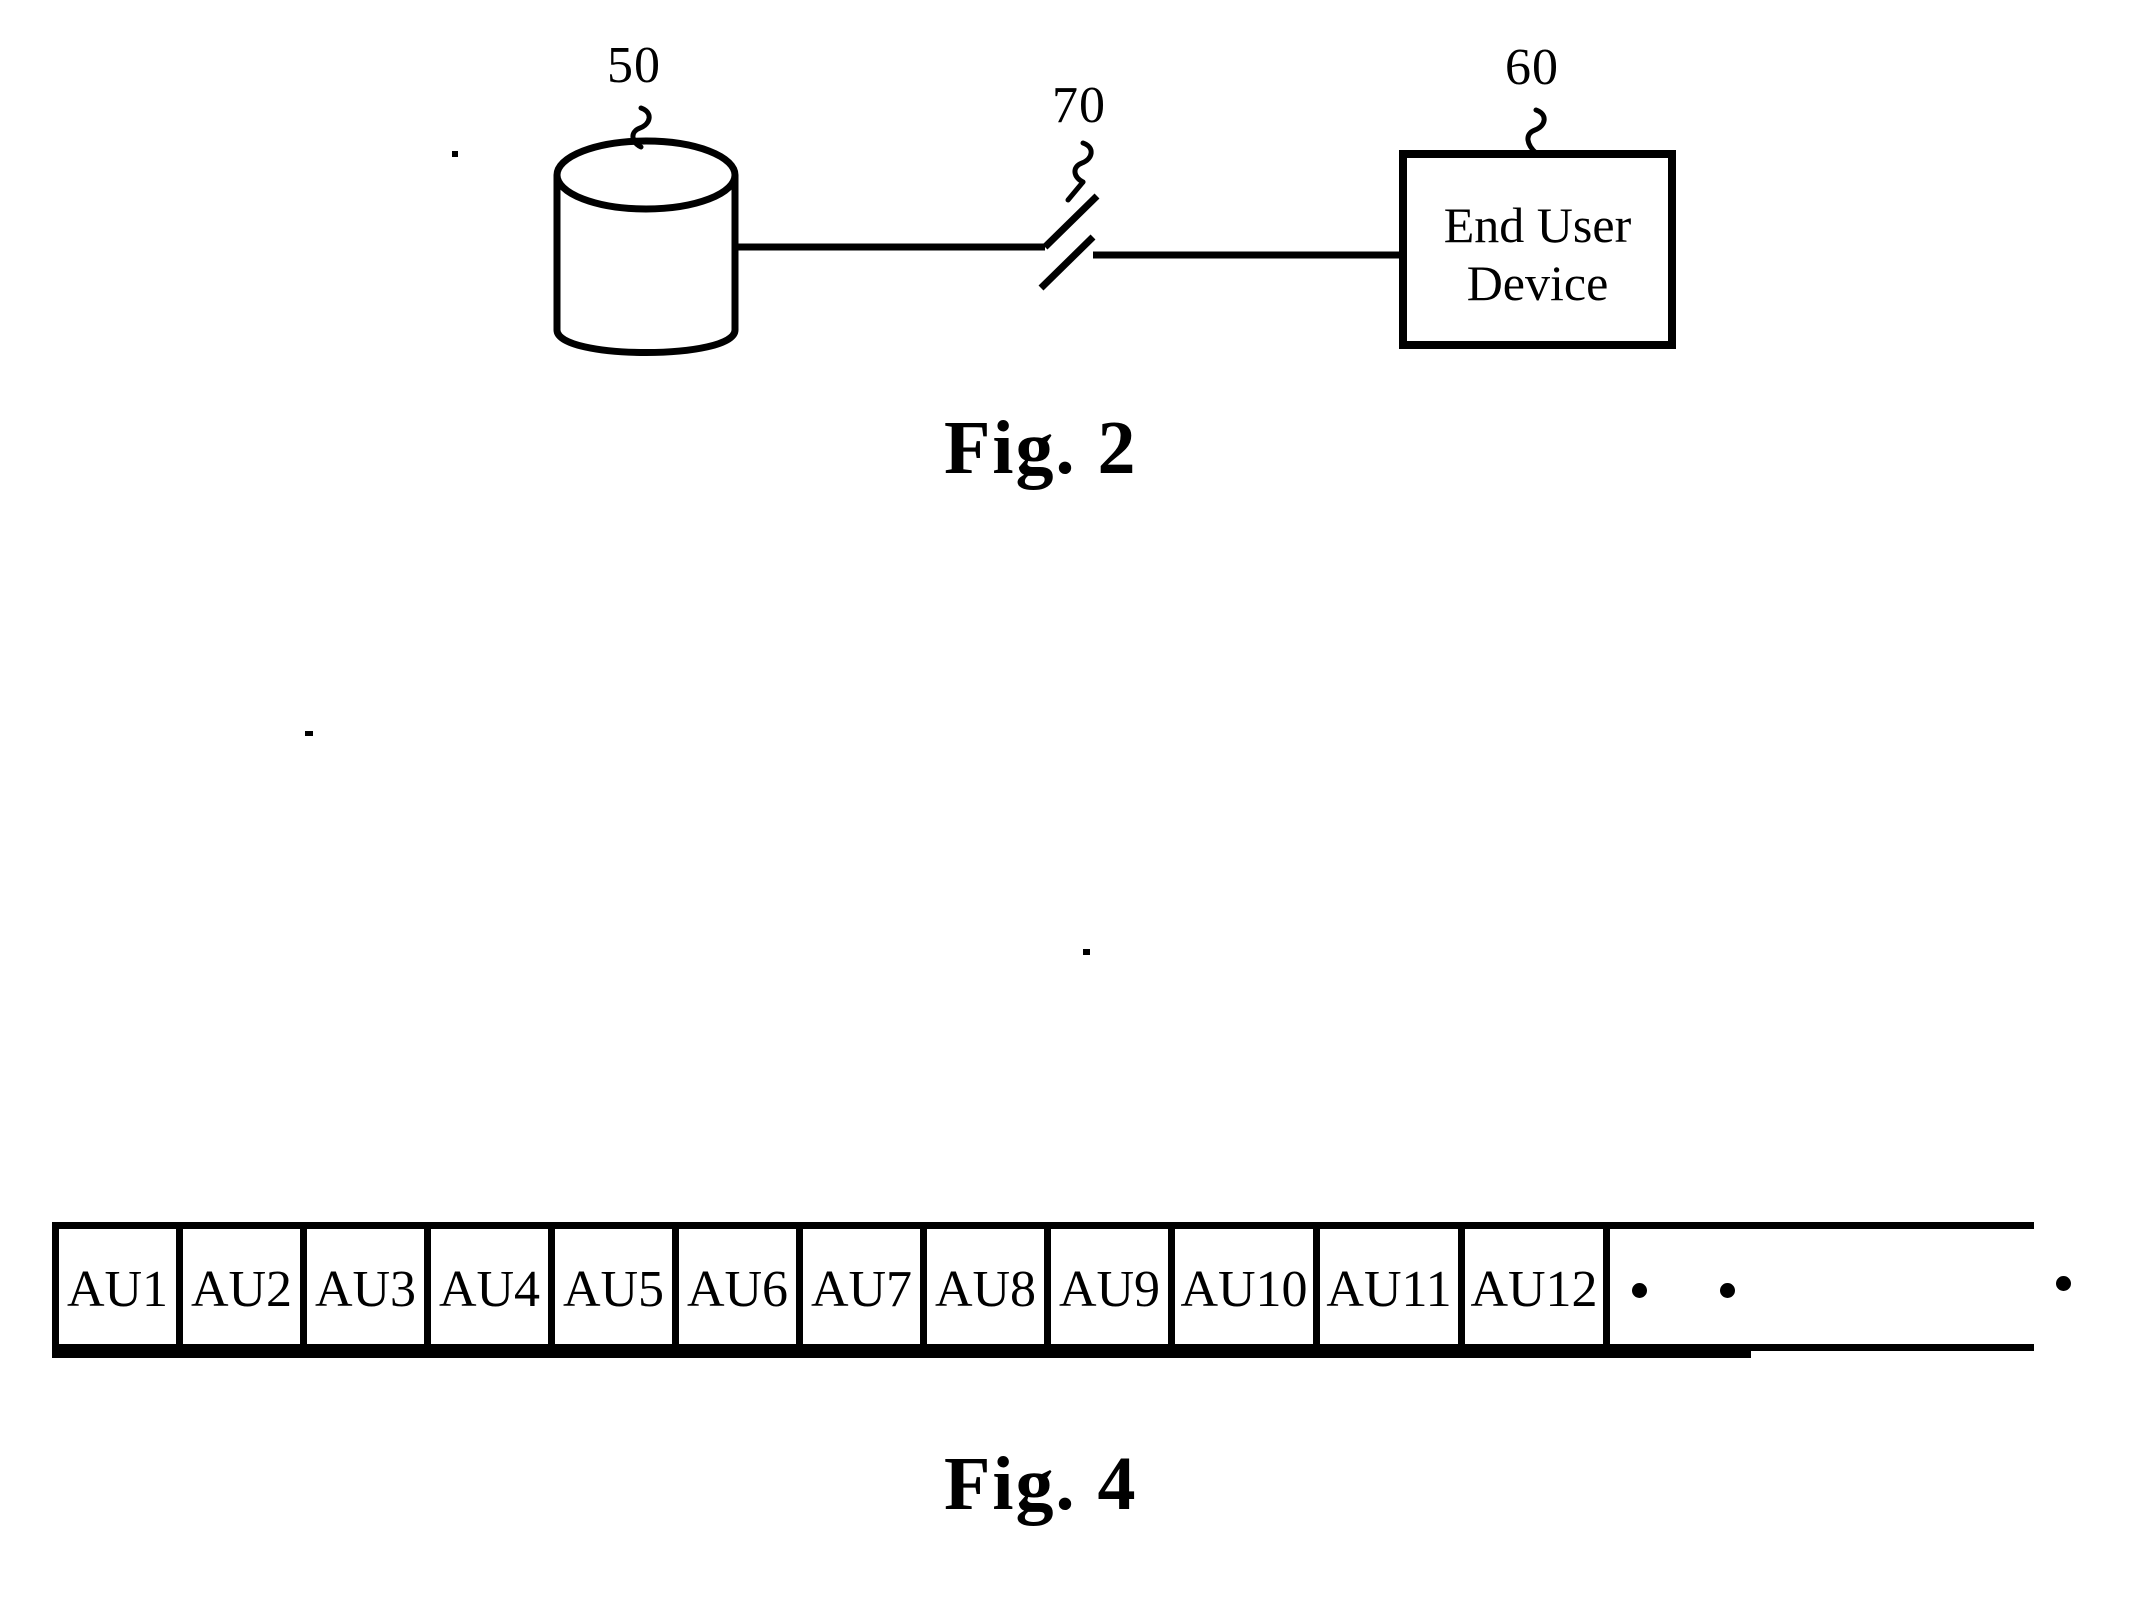 Image resolution: width=2153 pixels, height=1611 pixels. I want to click on access-unit-cell: AU8, so click(982, 1290).